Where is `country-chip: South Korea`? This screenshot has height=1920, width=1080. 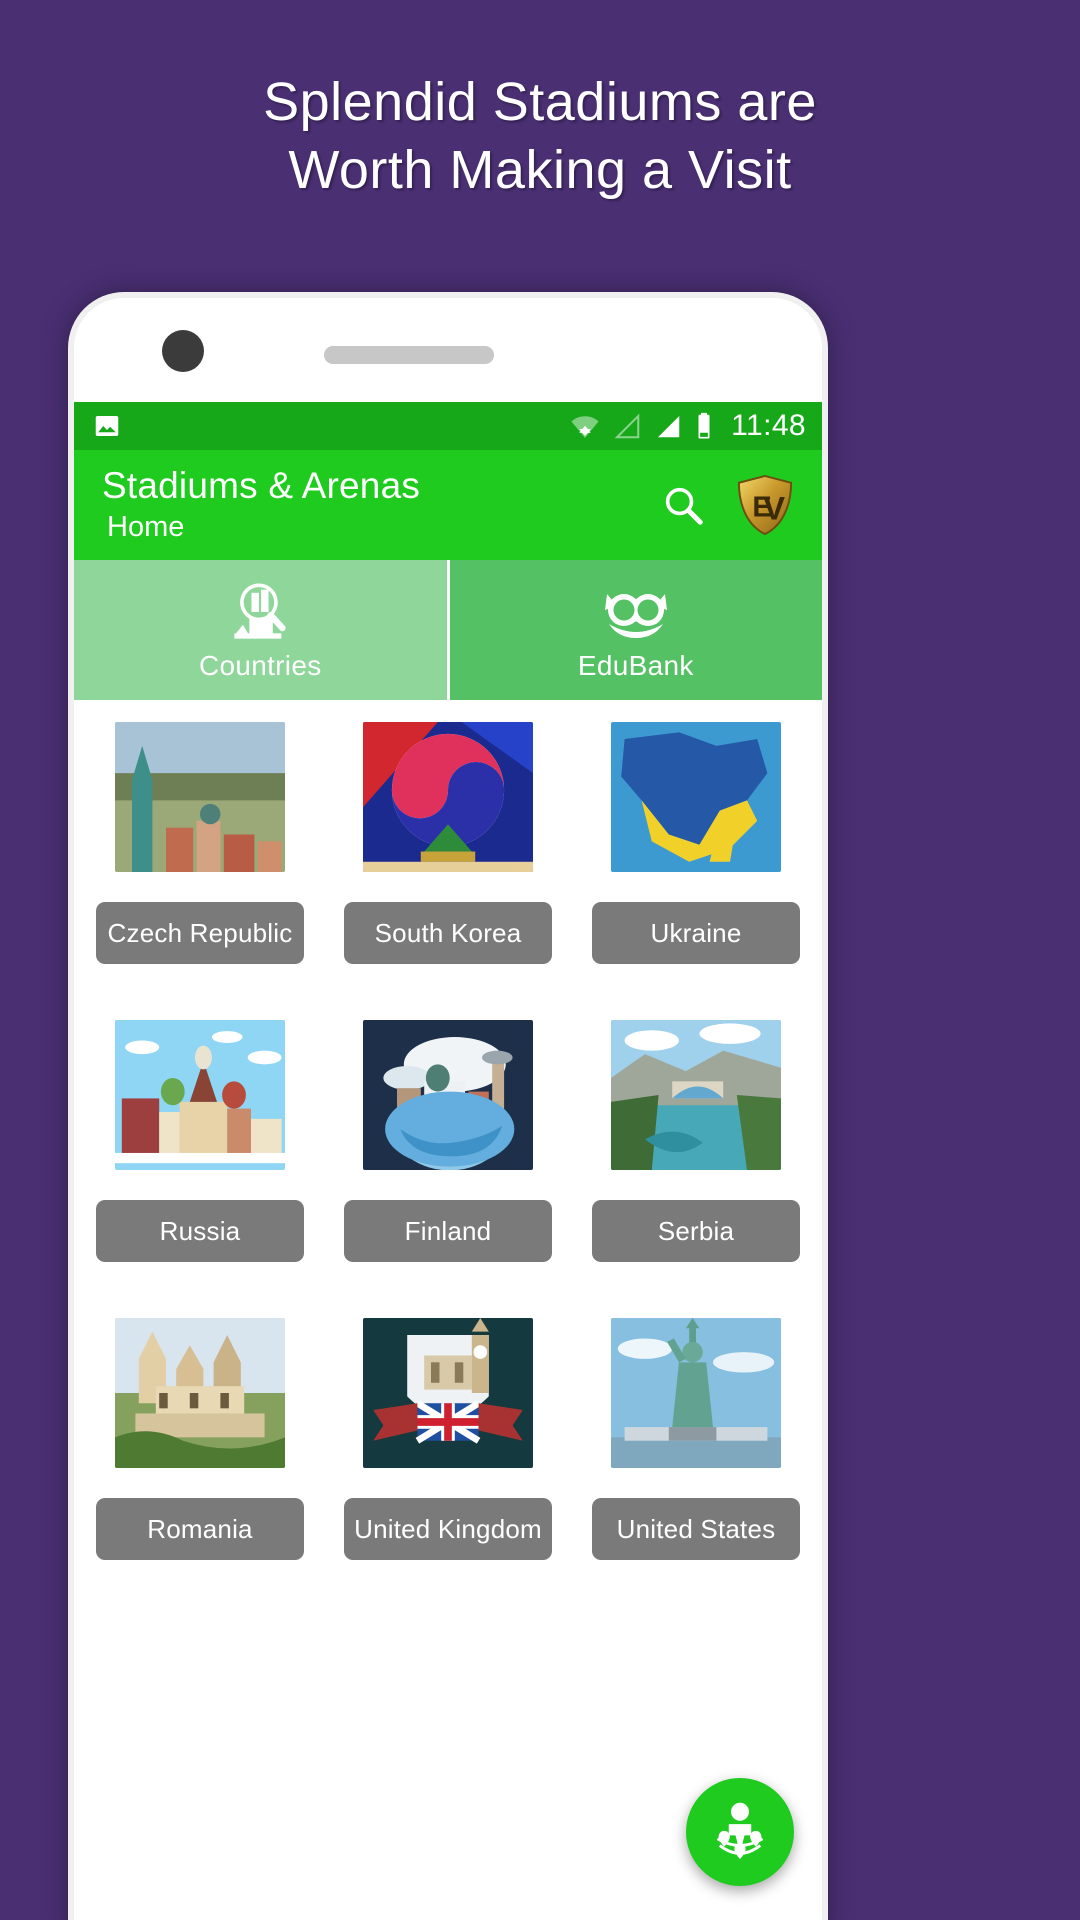 country-chip: South Korea is located at coordinates (448, 933).